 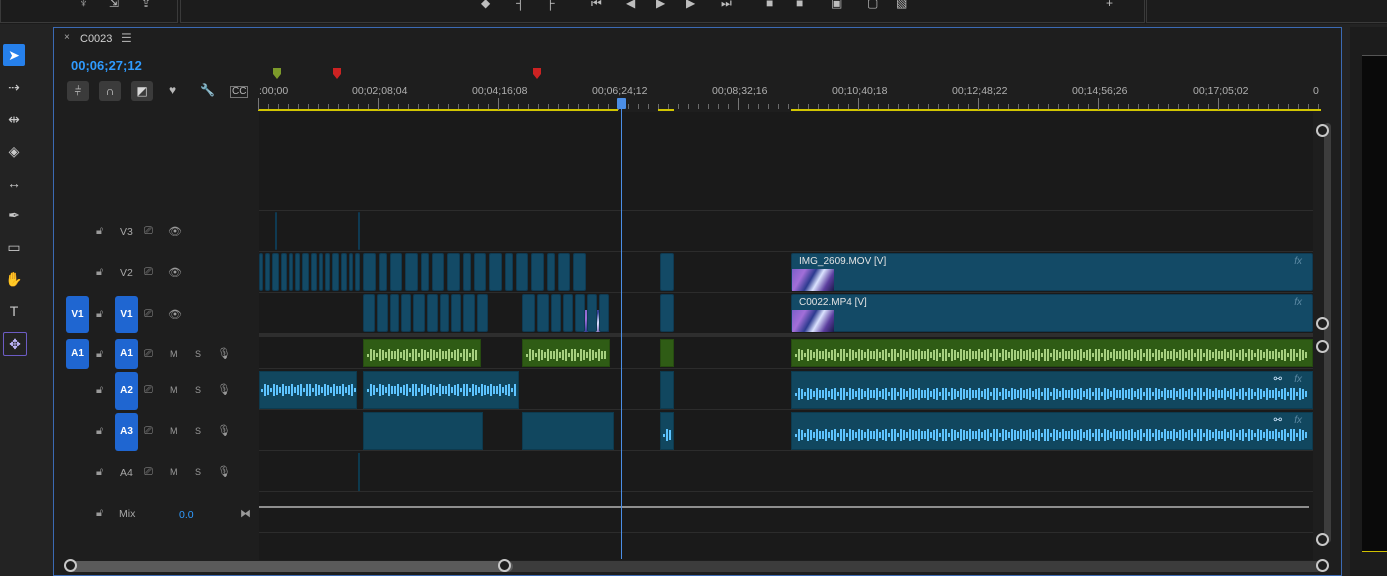 What do you see at coordinates (485, 5) in the screenshot?
I see `add-marker-icon: ◆` at bounding box center [485, 5].